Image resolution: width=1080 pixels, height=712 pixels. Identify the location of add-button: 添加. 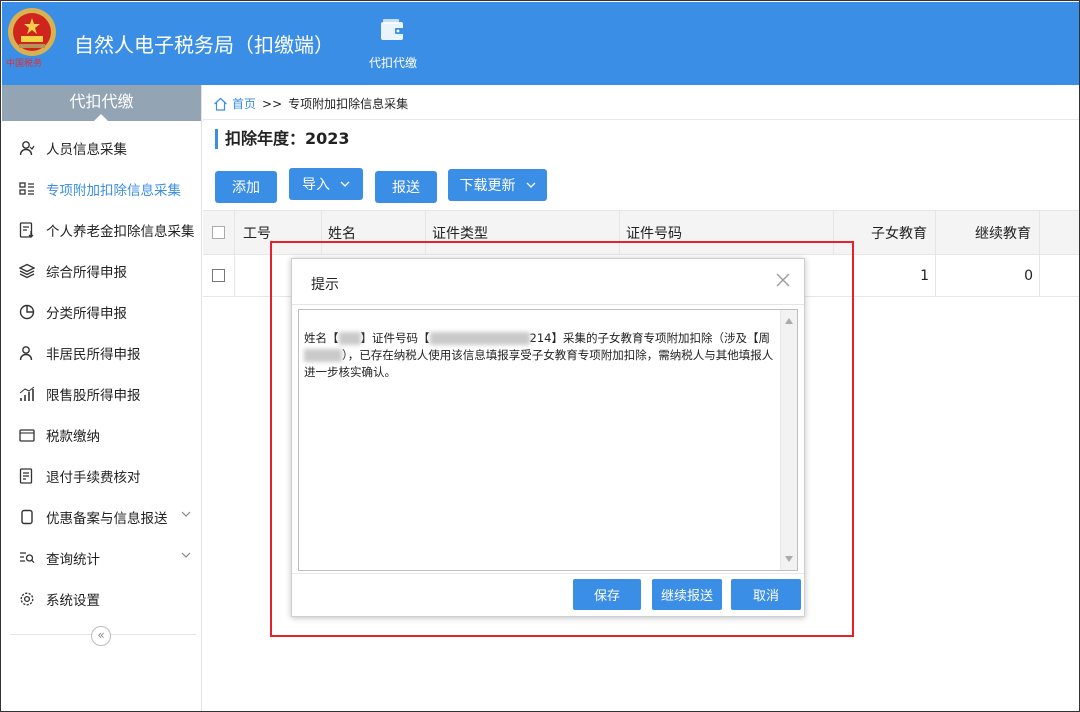
(246, 187).